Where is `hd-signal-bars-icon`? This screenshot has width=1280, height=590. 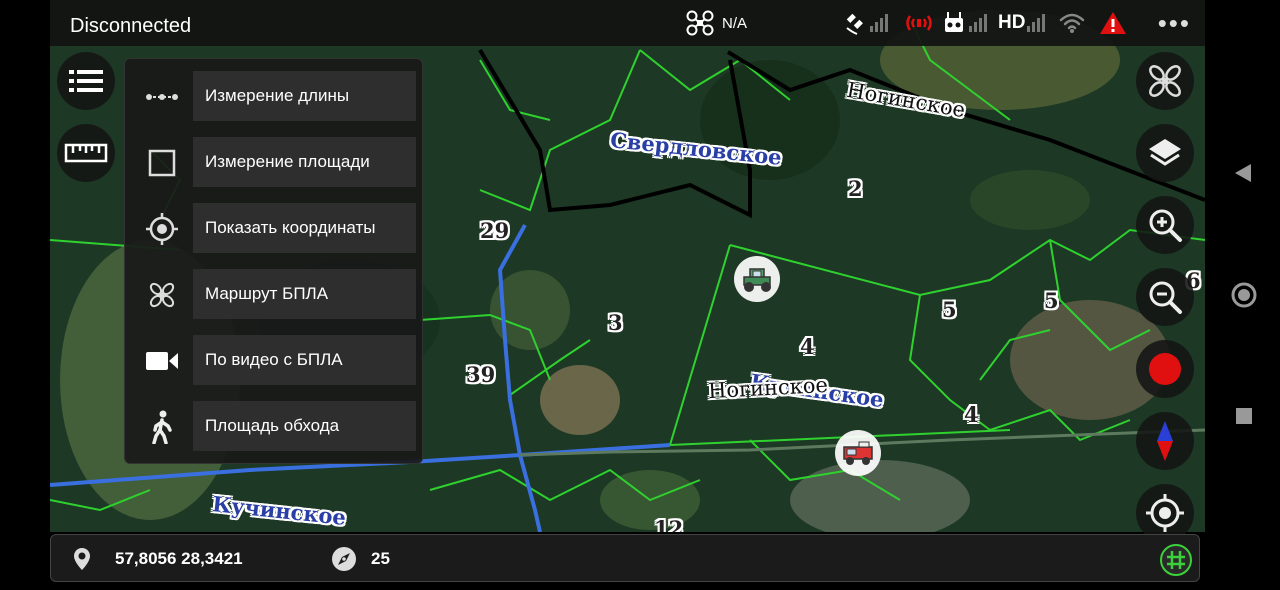
hd-signal-bars-icon is located at coordinates (1036, 23).